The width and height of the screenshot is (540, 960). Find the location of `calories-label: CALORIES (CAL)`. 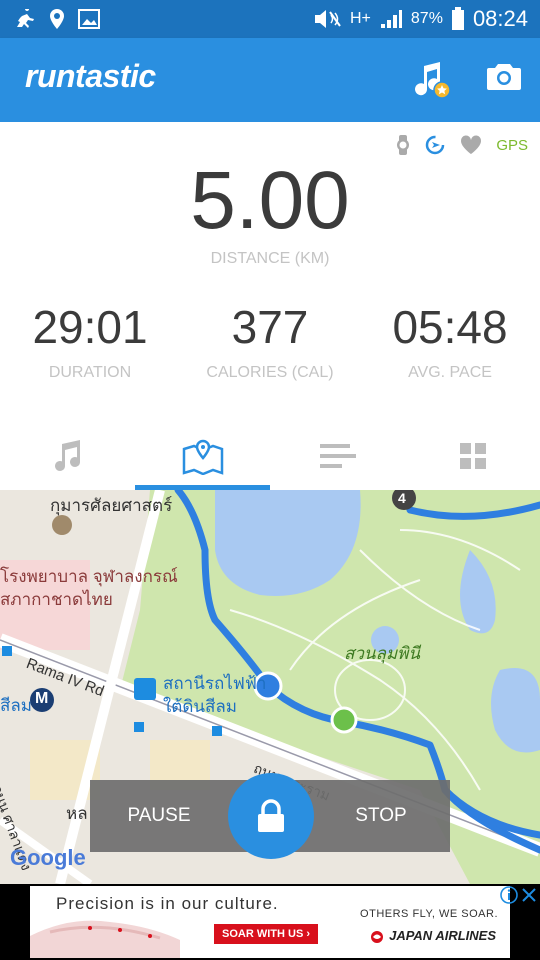

calories-label: CALORIES (CAL) is located at coordinates (270, 372).